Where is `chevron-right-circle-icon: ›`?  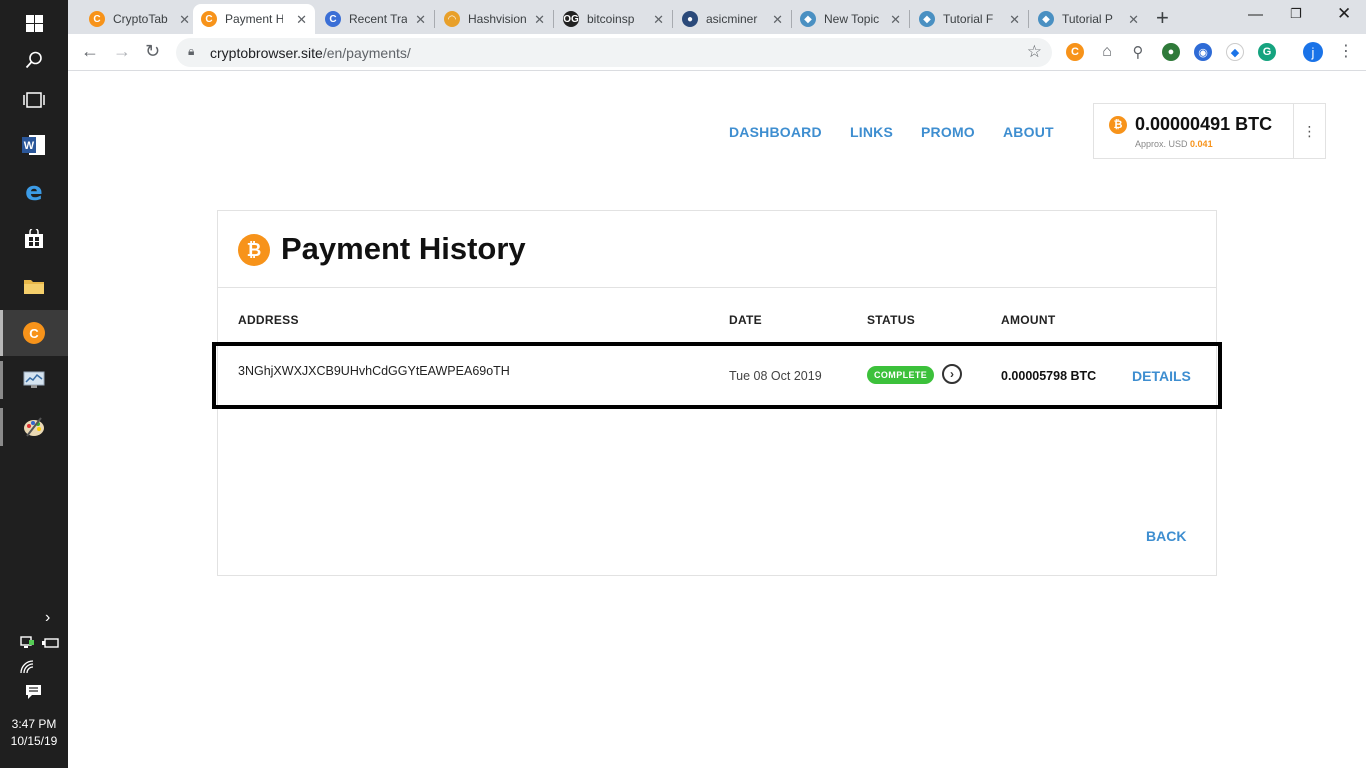
chevron-right-circle-icon: › is located at coordinates (952, 374).